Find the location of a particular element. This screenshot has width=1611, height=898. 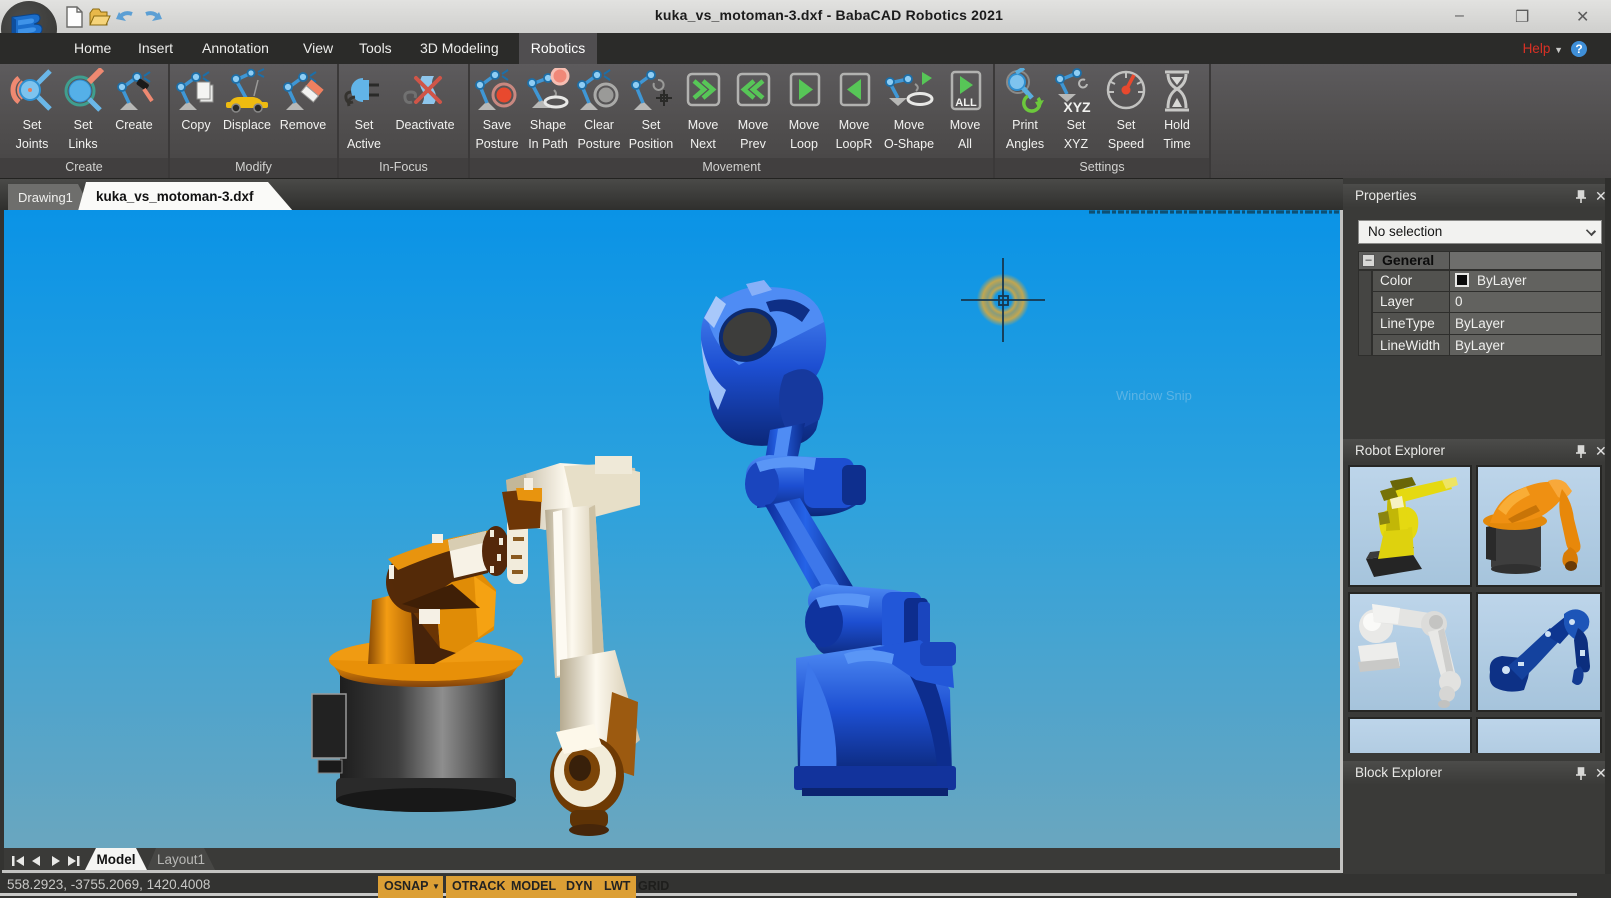

svg-text: XYZ is located at coordinates (1077, 106).